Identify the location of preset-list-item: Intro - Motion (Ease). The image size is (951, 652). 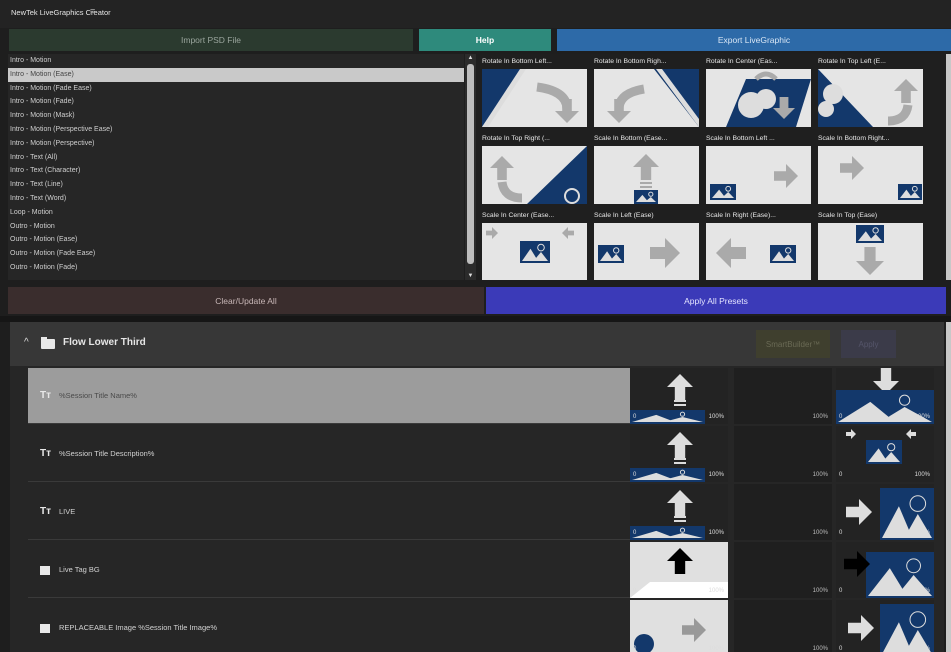
(236, 74).